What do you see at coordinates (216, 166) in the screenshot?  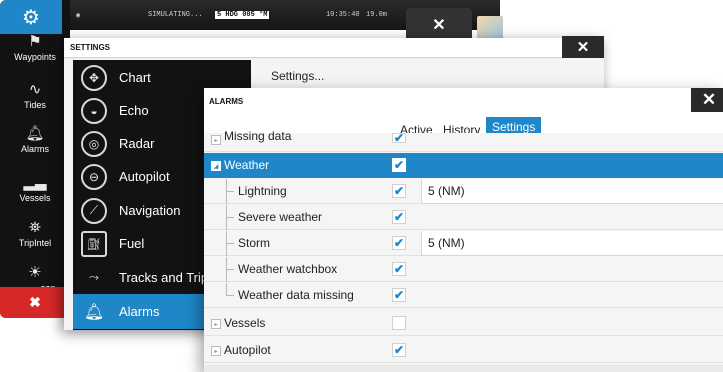 I see `collapse-icon: ◢` at bounding box center [216, 166].